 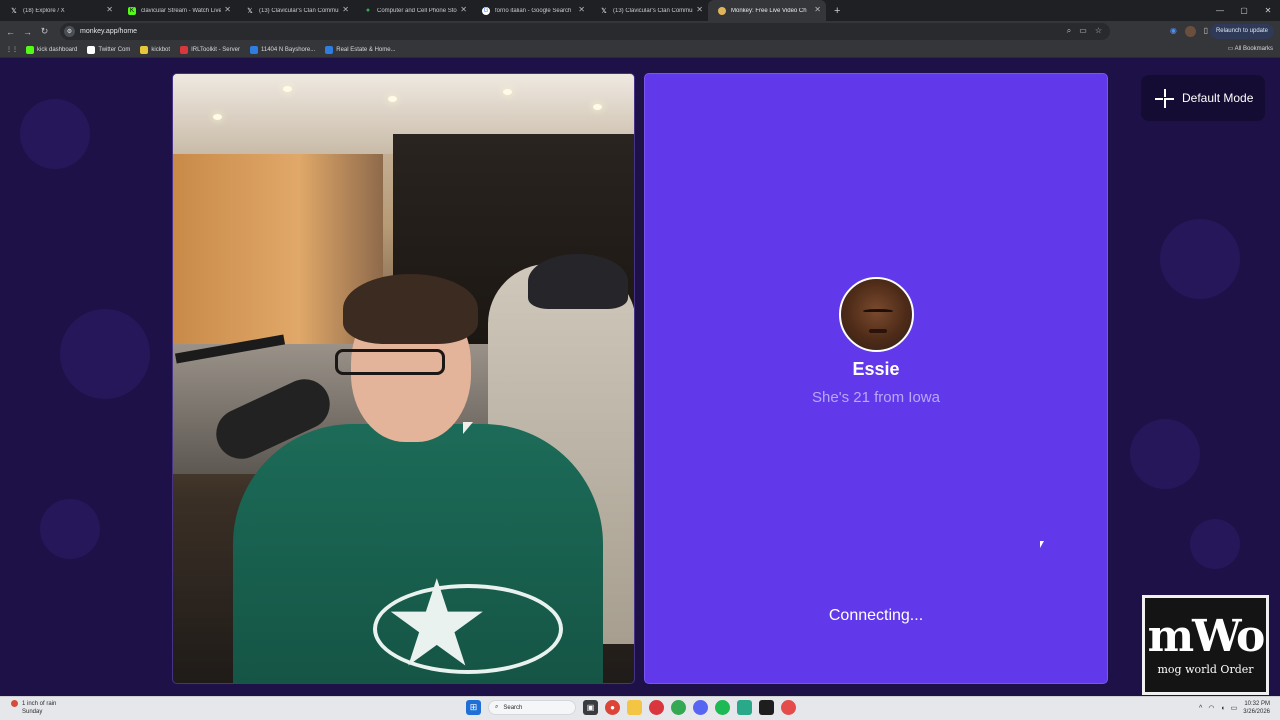 I want to click on system-tray: ^ ◠ ◖ ▭ 10:32 PM 3/26/2026, so click(x=1234, y=708).